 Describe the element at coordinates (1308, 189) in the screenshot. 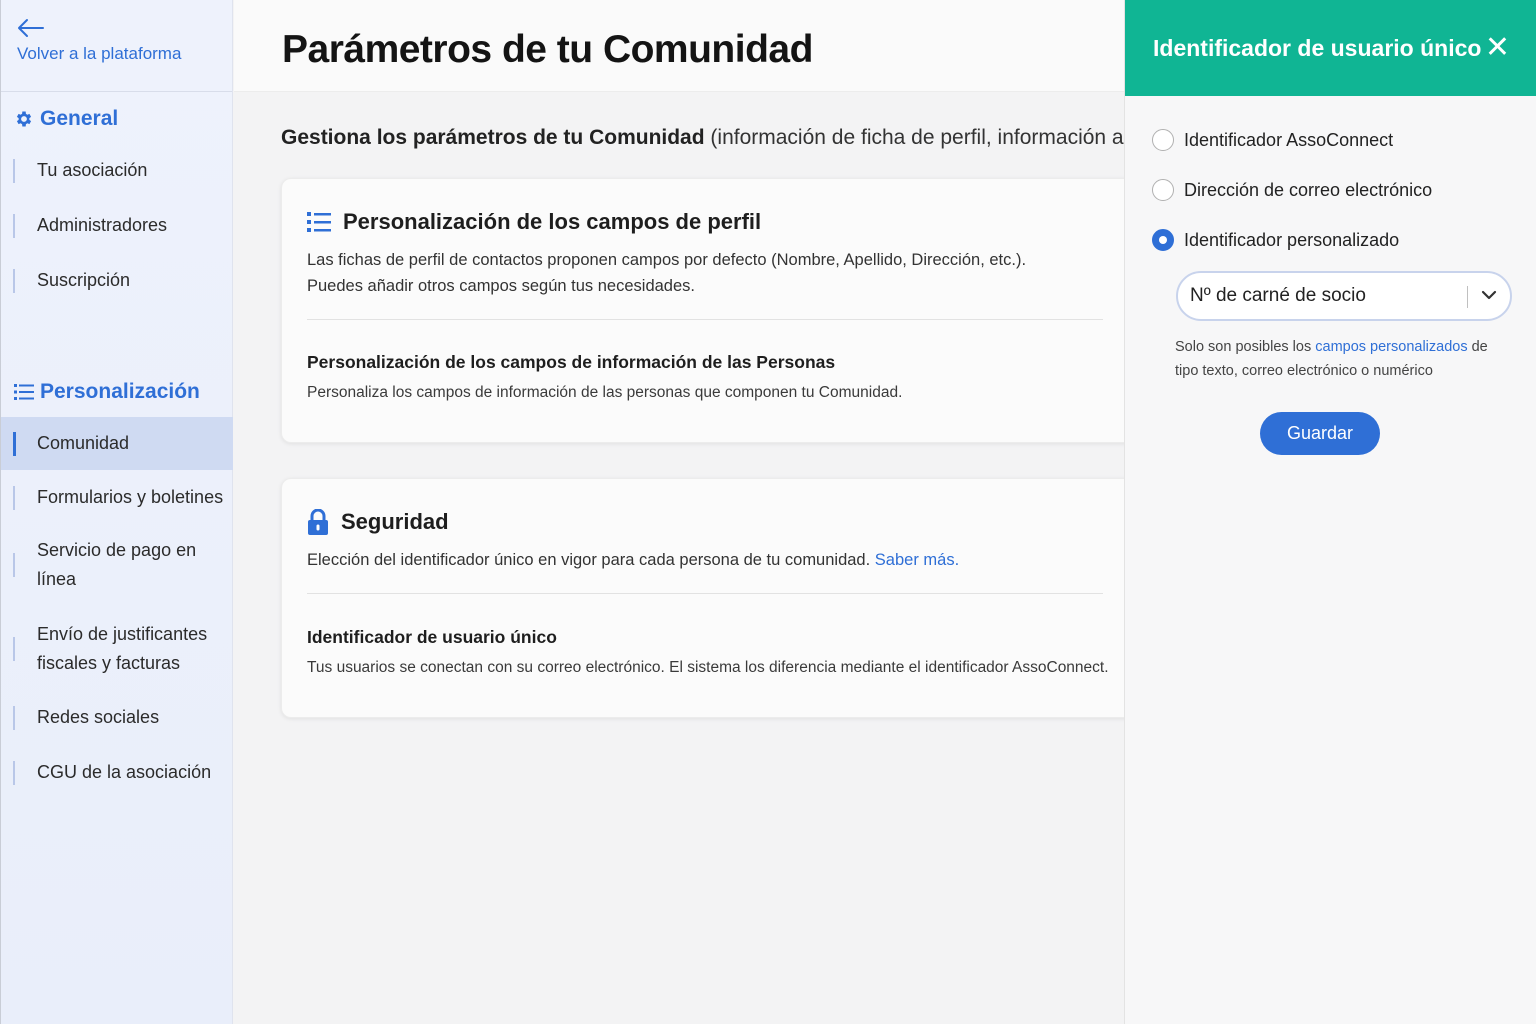

I see `option-label: Dirección de correo electrónico` at that location.